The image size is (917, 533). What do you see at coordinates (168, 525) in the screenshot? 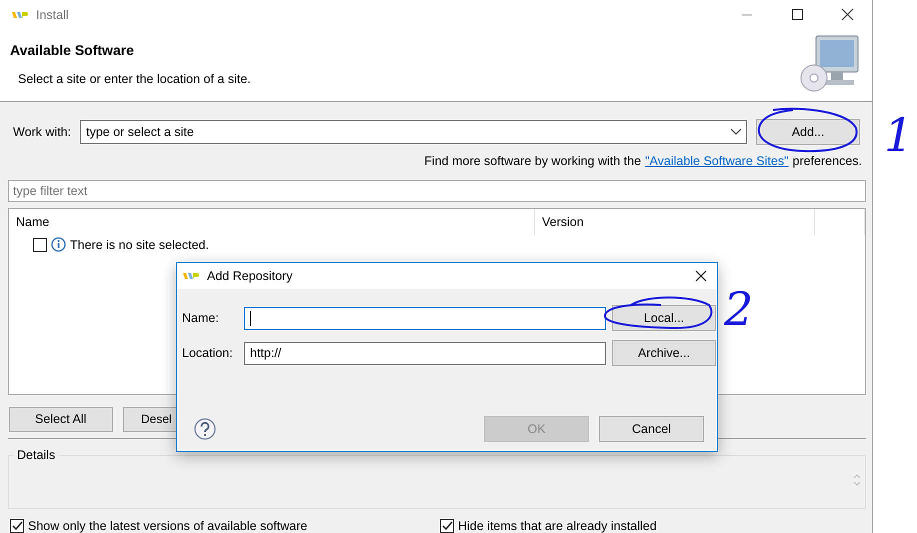
I see `option-label: Show only the latest versions of available software` at bounding box center [168, 525].